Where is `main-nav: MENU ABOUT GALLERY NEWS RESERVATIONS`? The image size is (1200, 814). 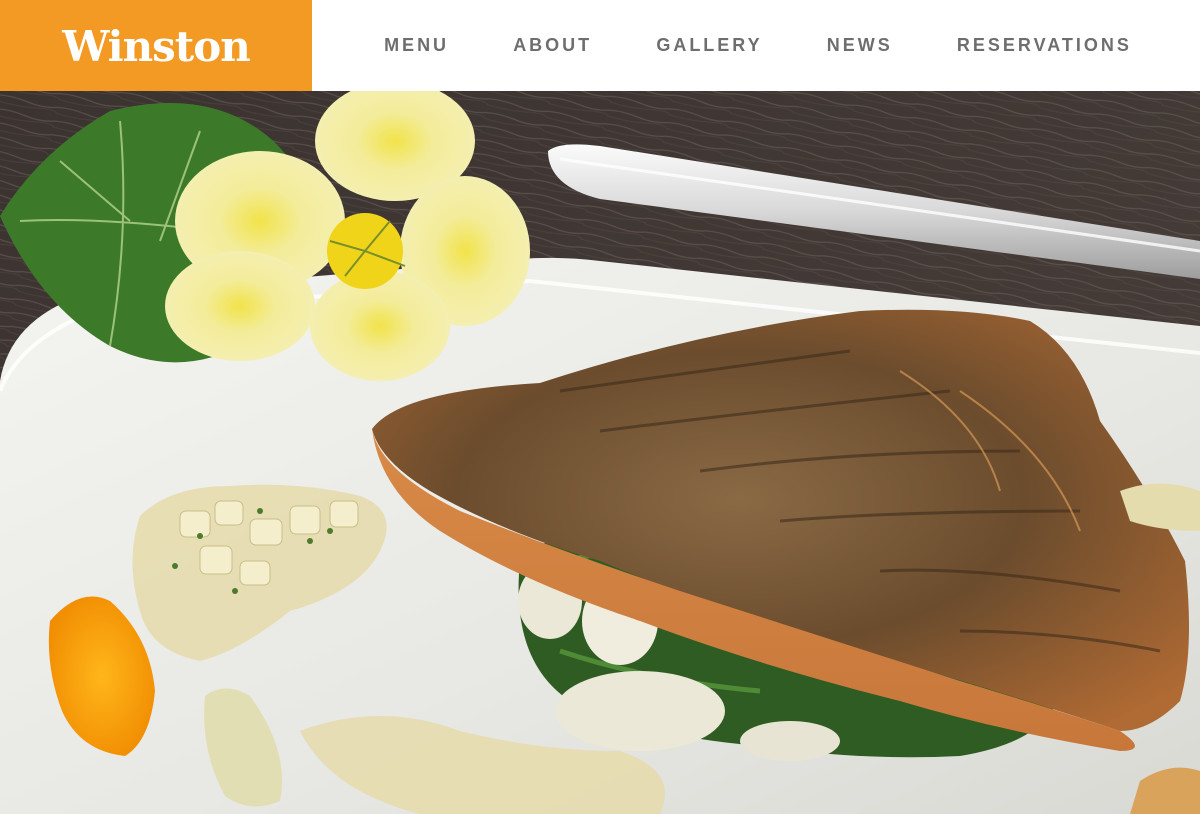 main-nav: MENU ABOUT GALLERY NEWS RESERVATIONS is located at coordinates (756, 45).